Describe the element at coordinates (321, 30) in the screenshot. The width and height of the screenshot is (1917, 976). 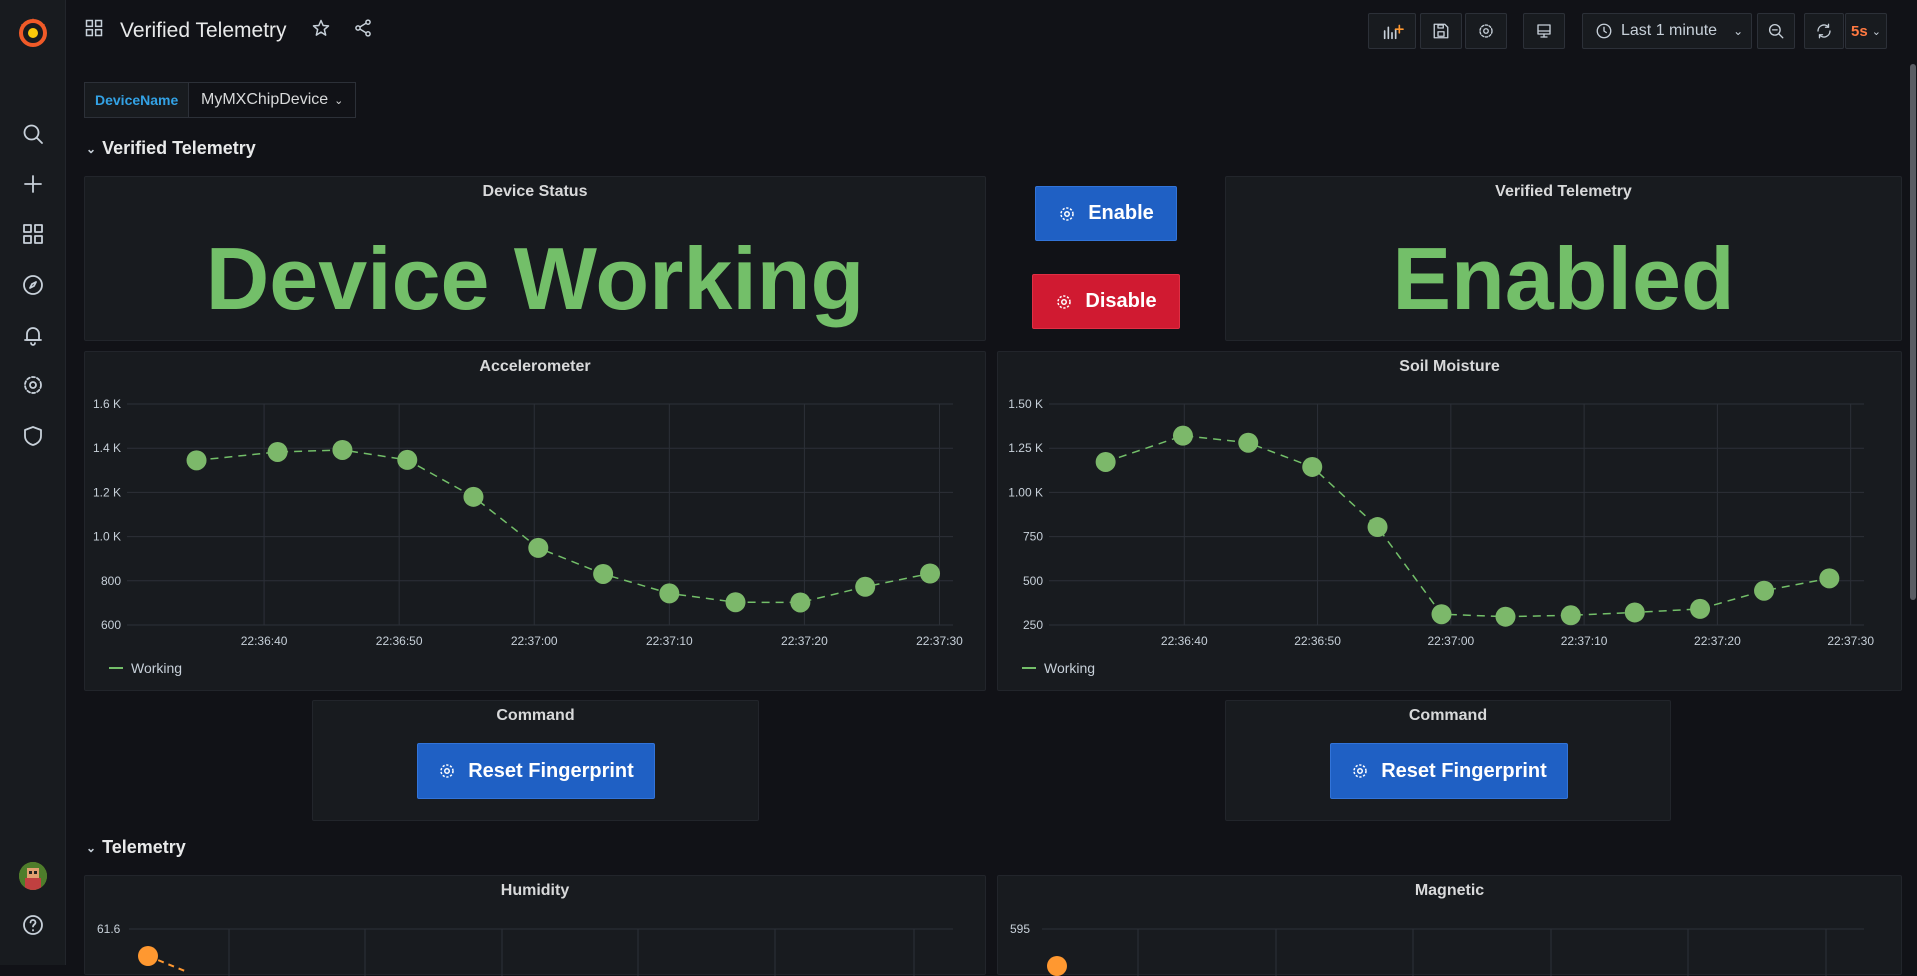
I see `star-icon` at that location.